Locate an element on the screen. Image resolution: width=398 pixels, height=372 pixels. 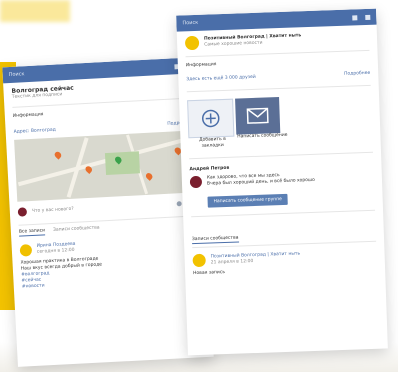
add-bookmark-label: Добавить в закладки is located at coordinates (212, 142).